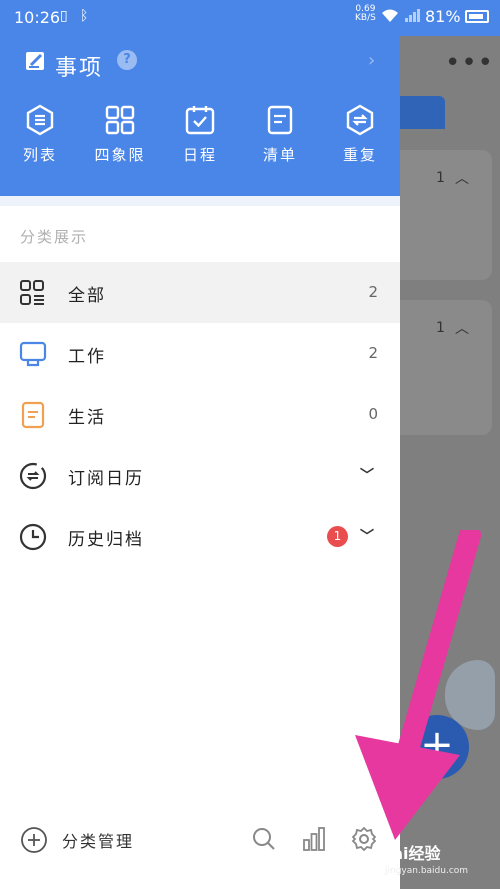  Describe the element at coordinates (427, 871) in the screenshot. I see `watermark-url: jingyan.baidu.com` at that location.